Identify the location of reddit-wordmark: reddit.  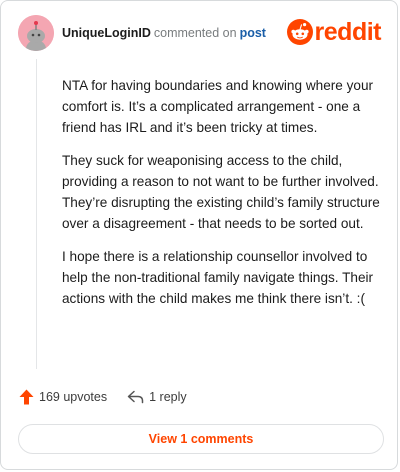
(348, 31).